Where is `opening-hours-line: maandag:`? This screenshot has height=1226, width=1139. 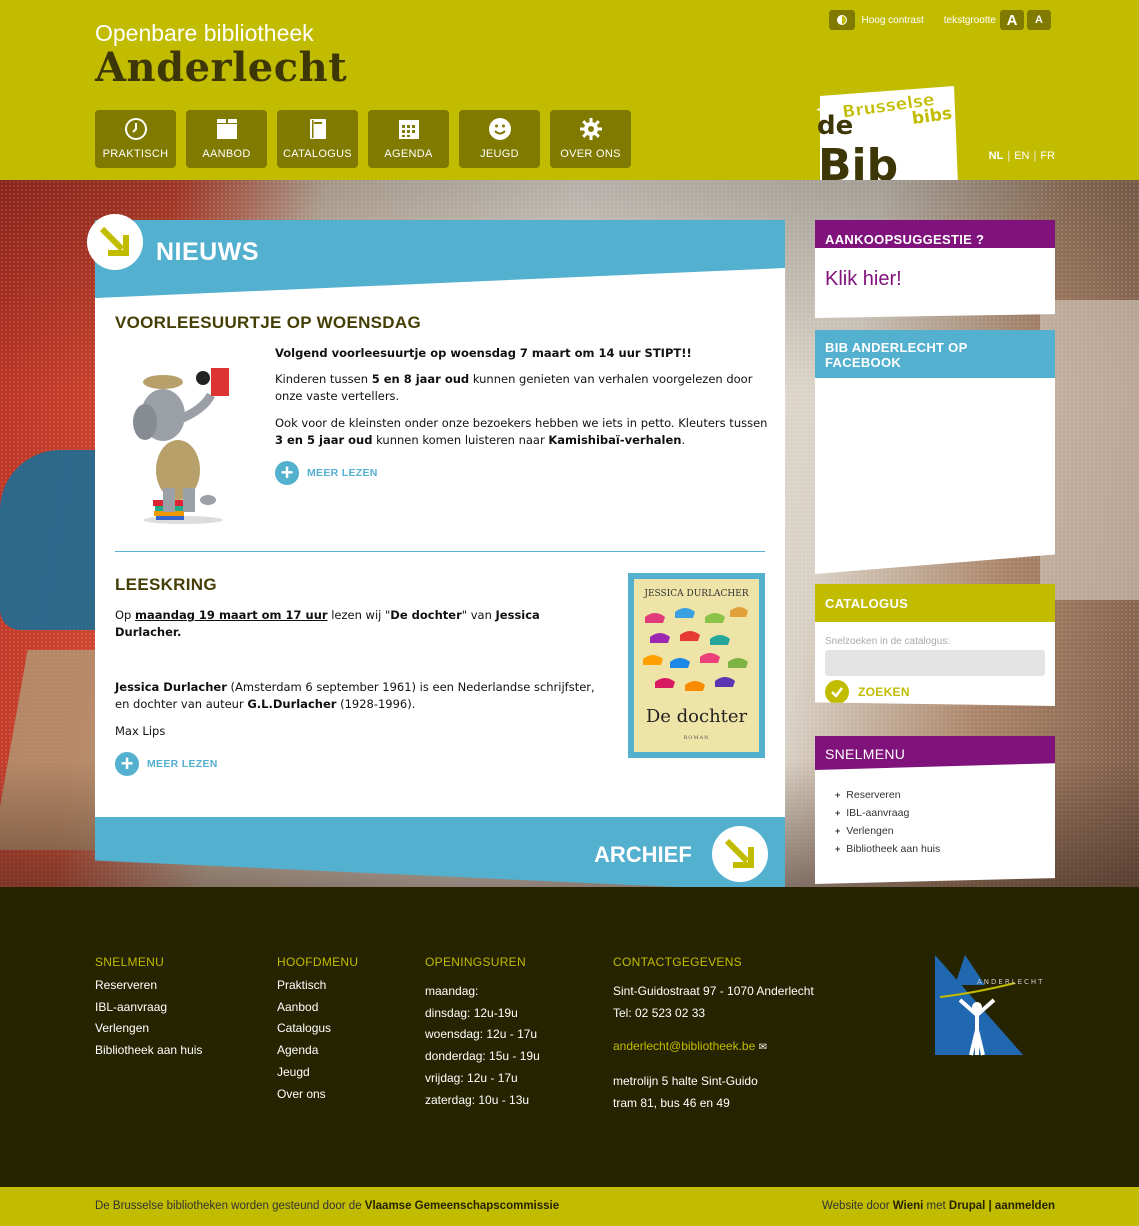
opening-hours-line: maandag: is located at coordinates (452, 991).